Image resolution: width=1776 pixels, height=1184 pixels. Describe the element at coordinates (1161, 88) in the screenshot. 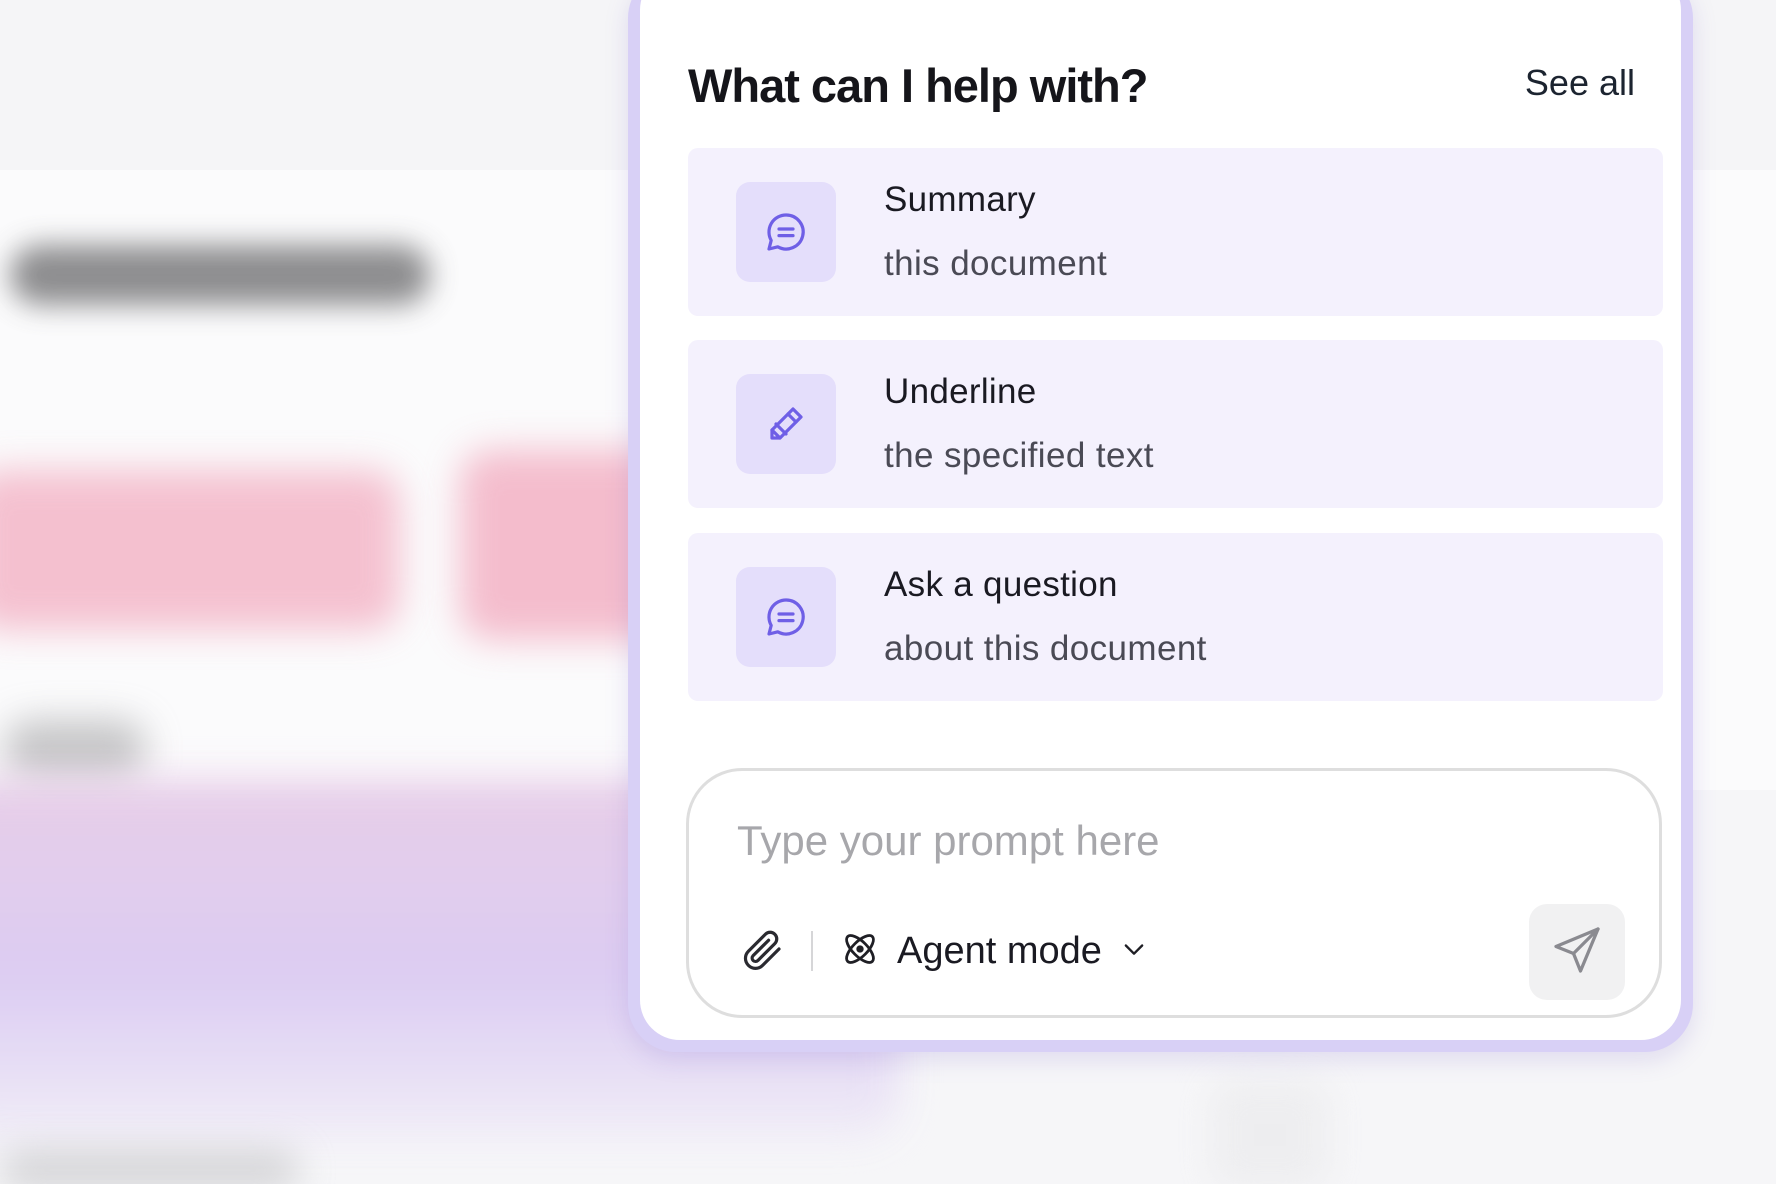

I see `panel-header: What can I help with? See all` at that location.